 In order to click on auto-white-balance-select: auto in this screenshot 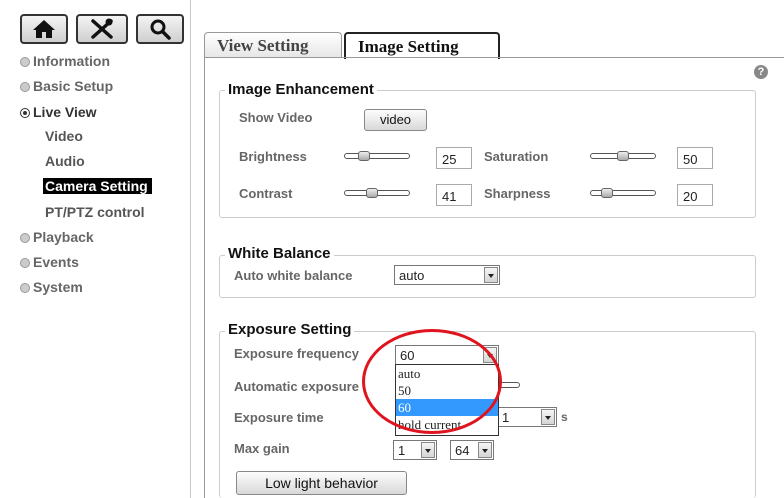, I will do `click(447, 275)`.